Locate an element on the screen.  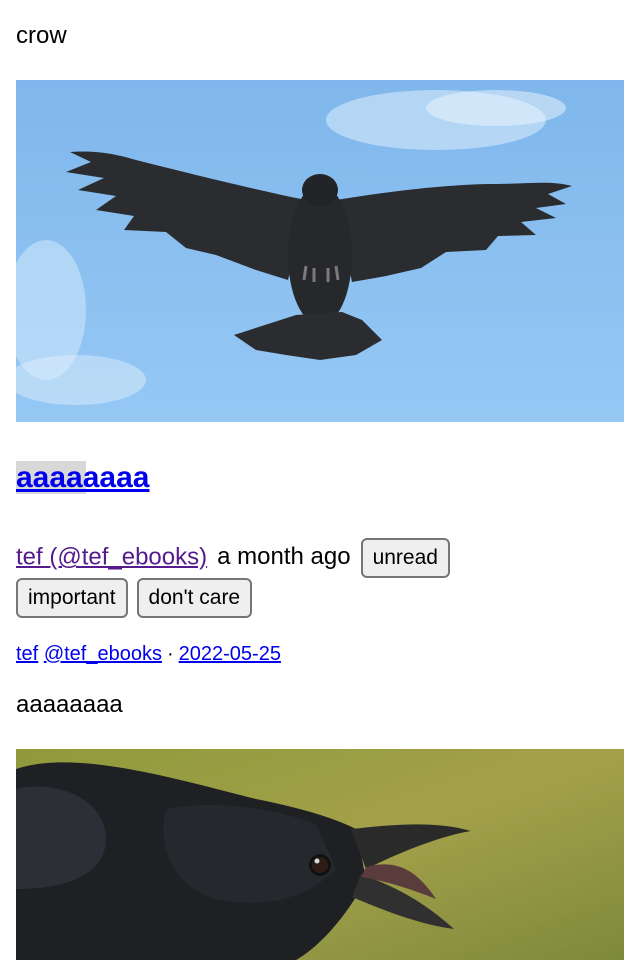
intro-text: crow is located at coordinates (41, 35).